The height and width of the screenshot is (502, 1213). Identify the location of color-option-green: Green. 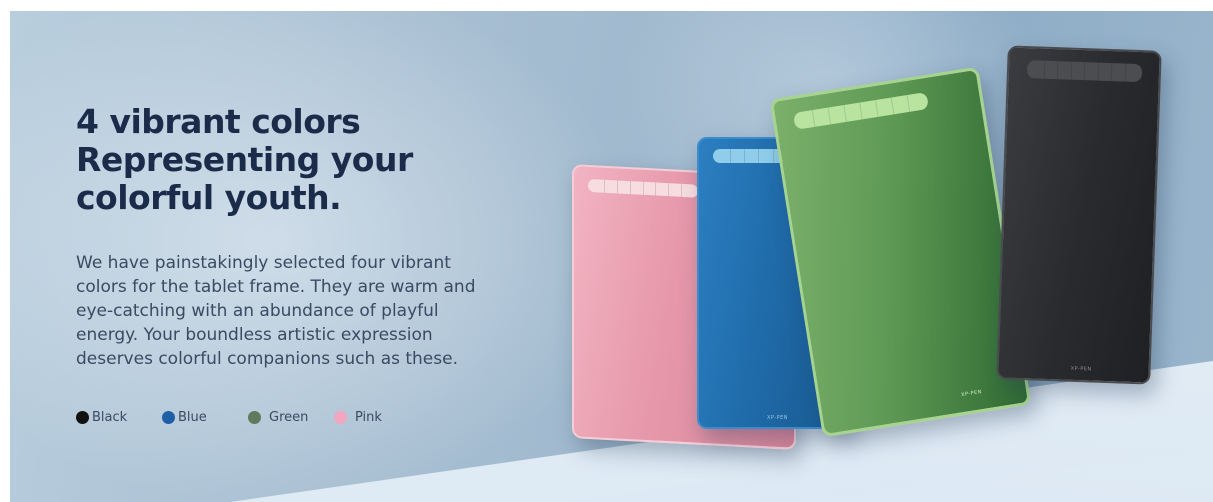
(291, 417).